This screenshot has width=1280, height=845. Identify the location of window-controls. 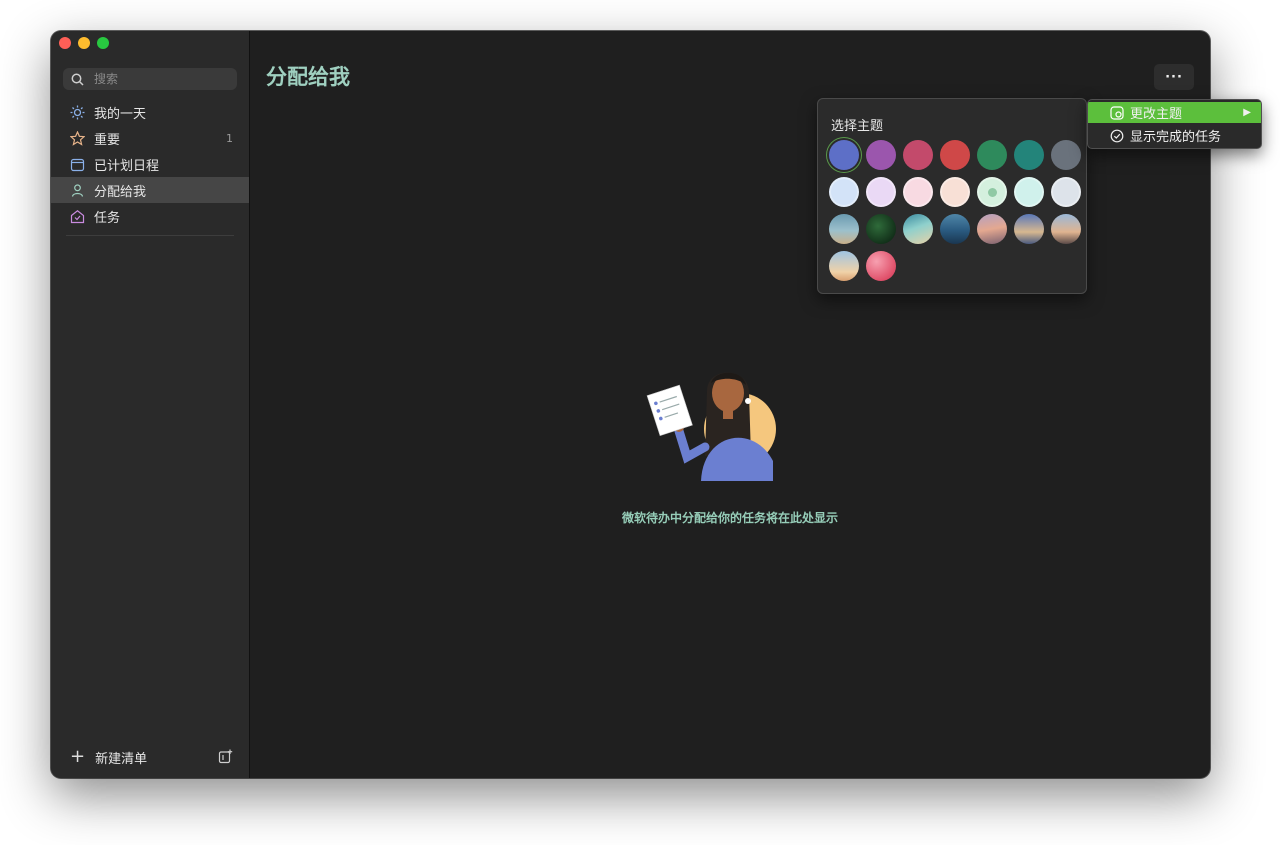
(84, 43).